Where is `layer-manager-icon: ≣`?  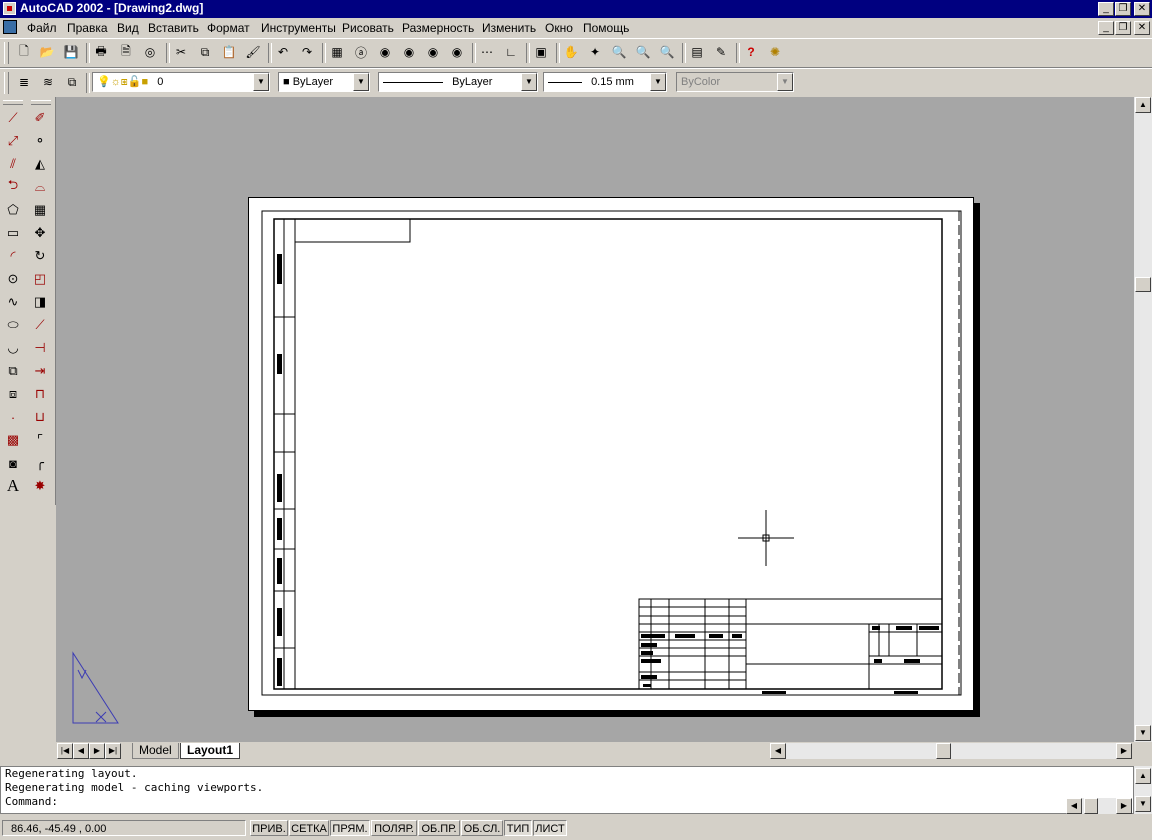 layer-manager-icon: ≣ is located at coordinates (24, 82).